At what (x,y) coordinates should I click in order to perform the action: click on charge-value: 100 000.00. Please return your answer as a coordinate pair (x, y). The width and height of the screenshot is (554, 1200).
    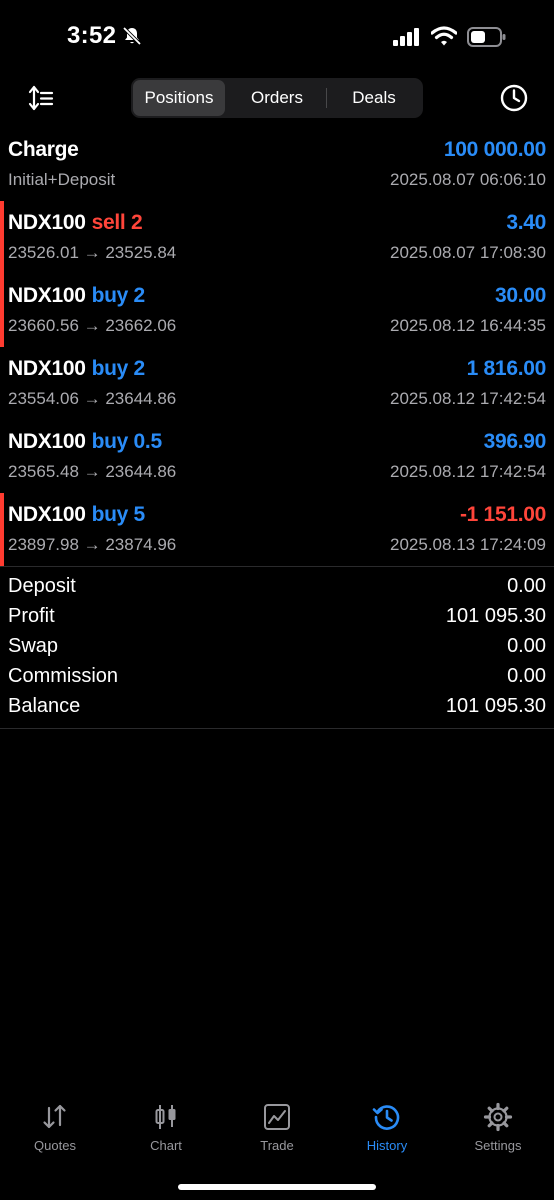
    Looking at the image, I should click on (494, 149).